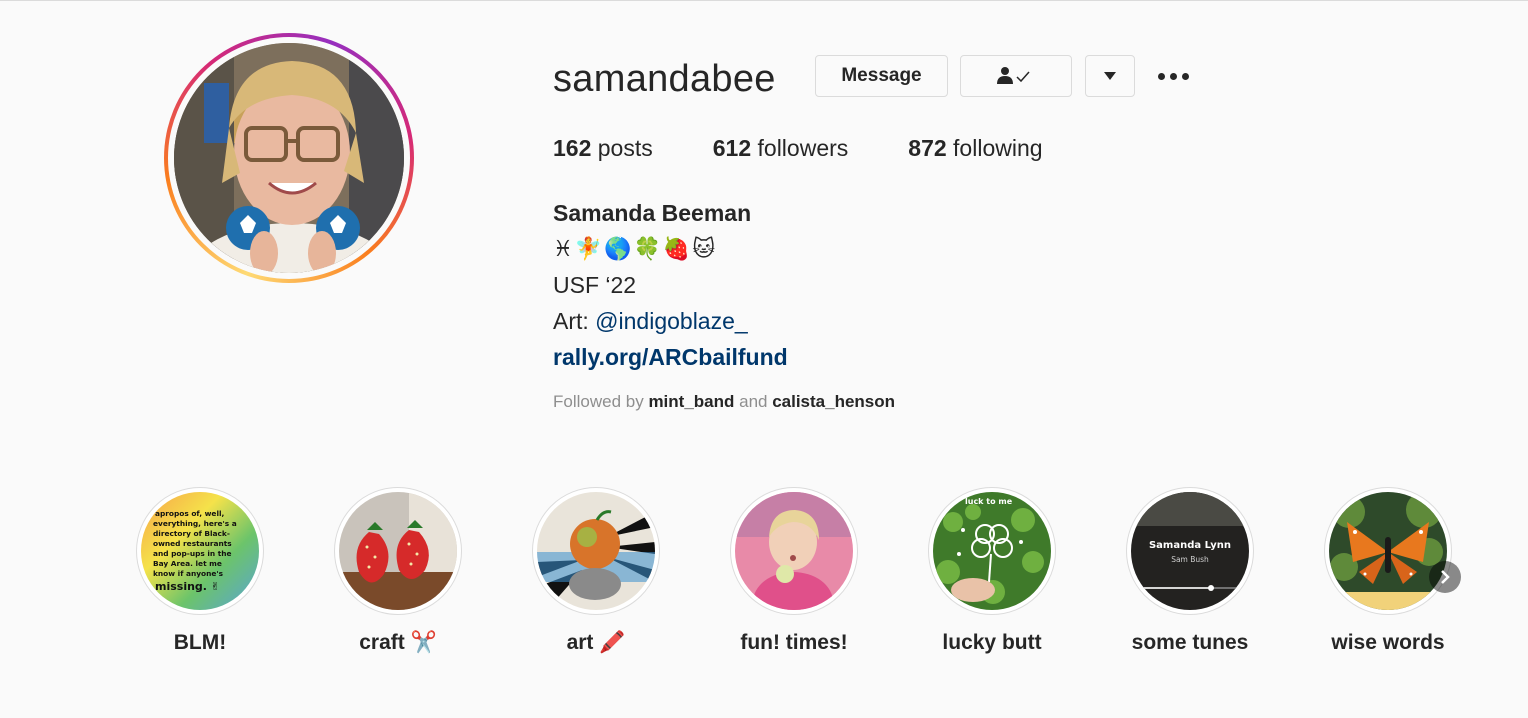  What do you see at coordinates (188, 573) in the screenshot?
I see `highlight-text-line: know if anyone's` at bounding box center [188, 573].